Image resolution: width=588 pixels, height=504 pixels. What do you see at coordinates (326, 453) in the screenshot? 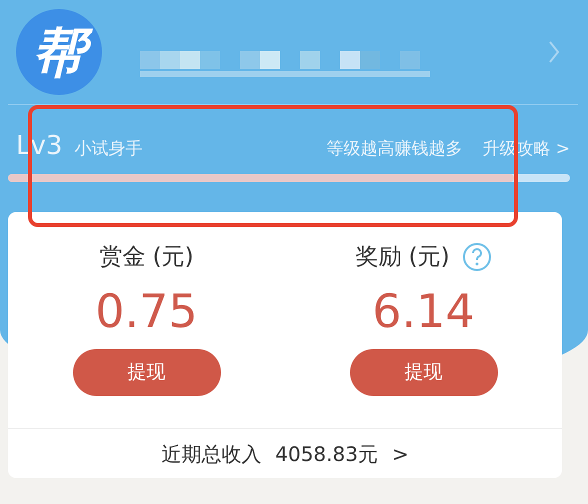
I see `total-income-amount: 4058.83元` at bounding box center [326, 453].